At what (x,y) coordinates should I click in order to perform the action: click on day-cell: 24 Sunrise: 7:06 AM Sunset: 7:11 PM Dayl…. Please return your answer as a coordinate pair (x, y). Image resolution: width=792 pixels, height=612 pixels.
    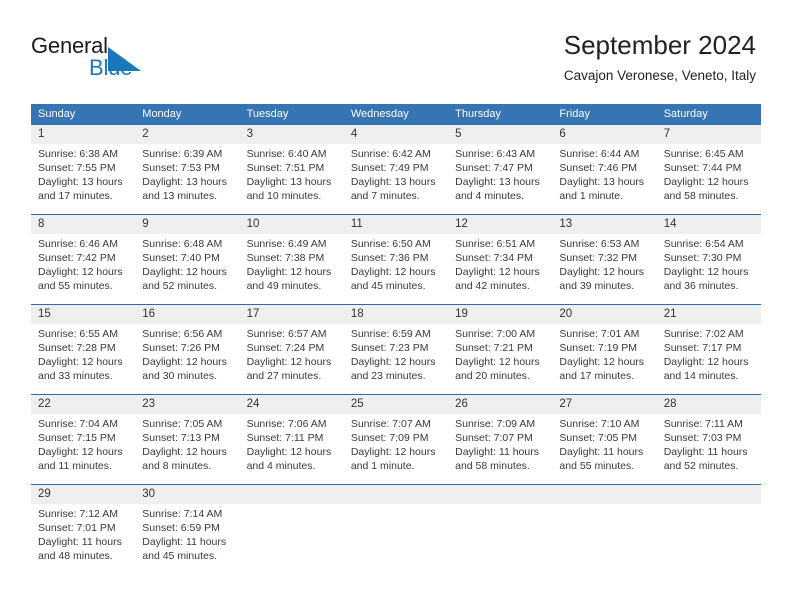
    Looking at the image, I should click on (292, 440).